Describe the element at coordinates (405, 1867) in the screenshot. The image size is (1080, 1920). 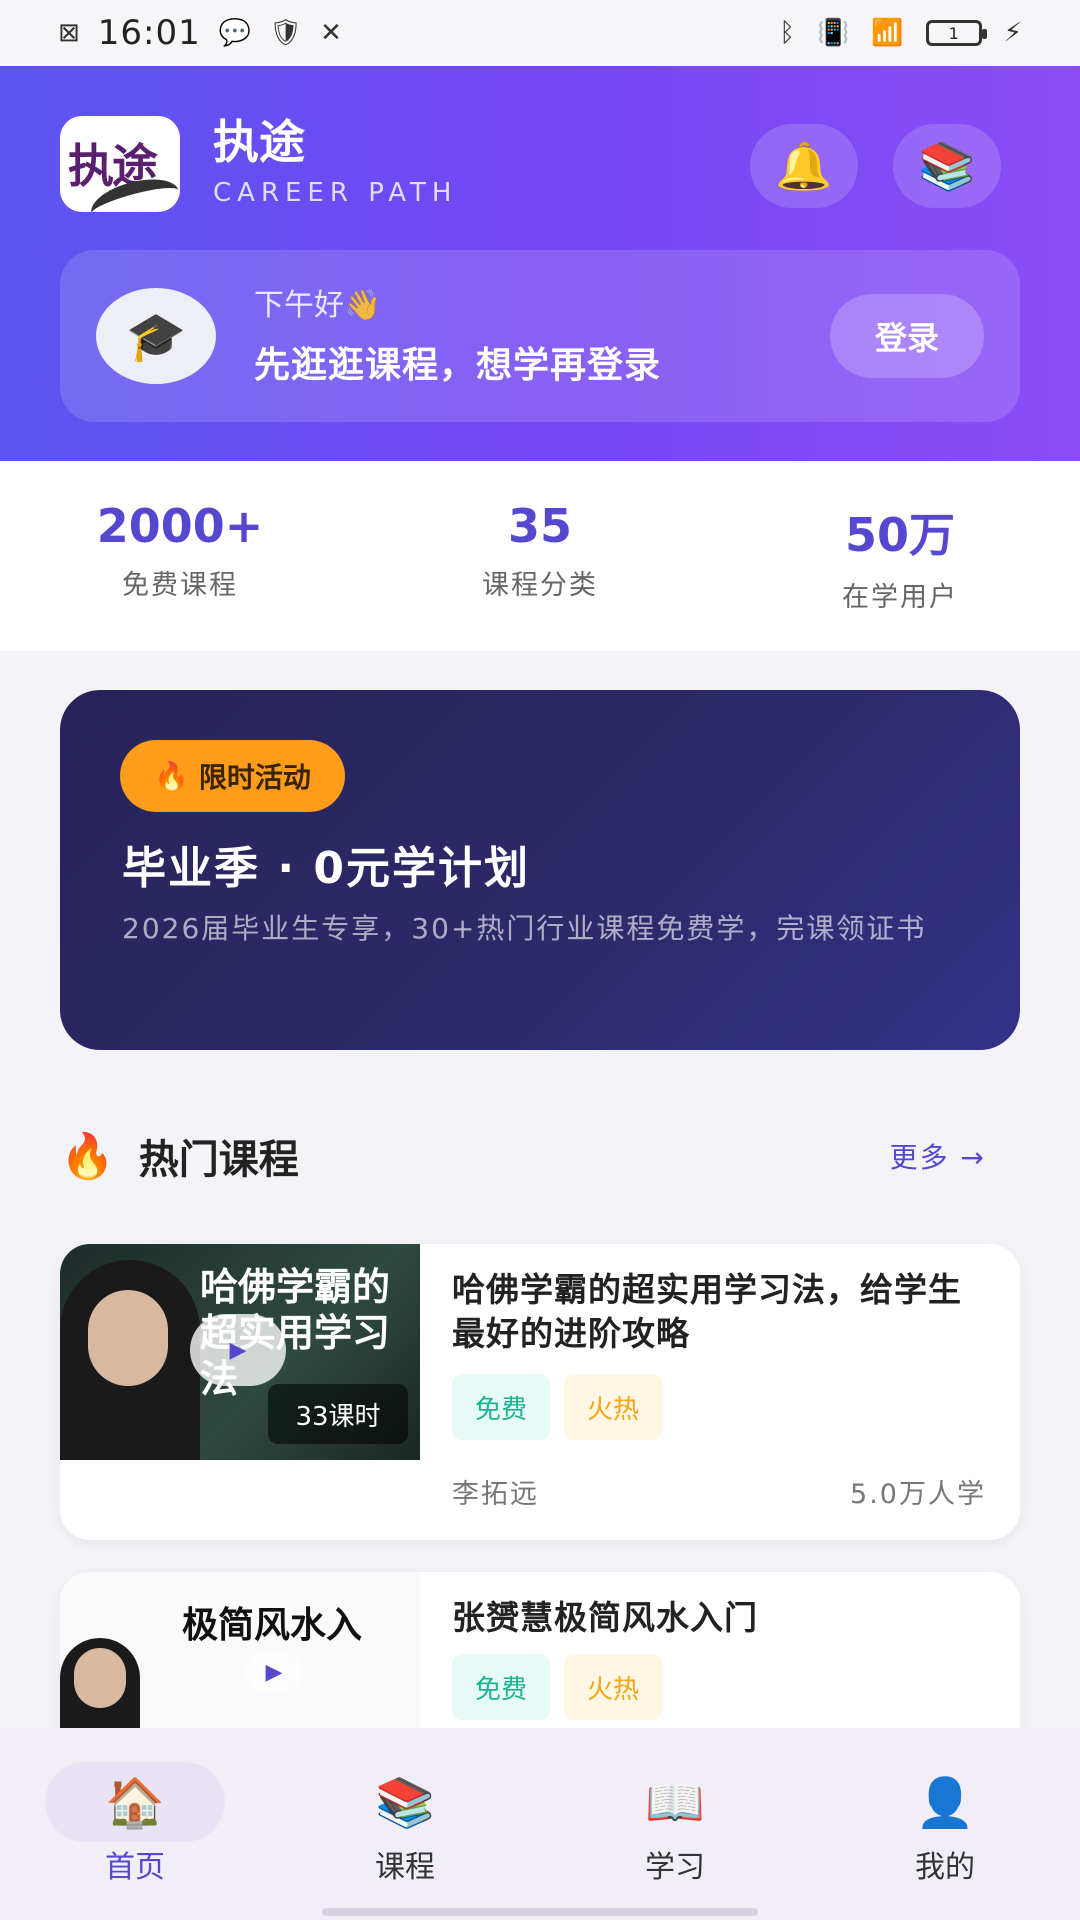
I see `nav-label: 课程` at that location.